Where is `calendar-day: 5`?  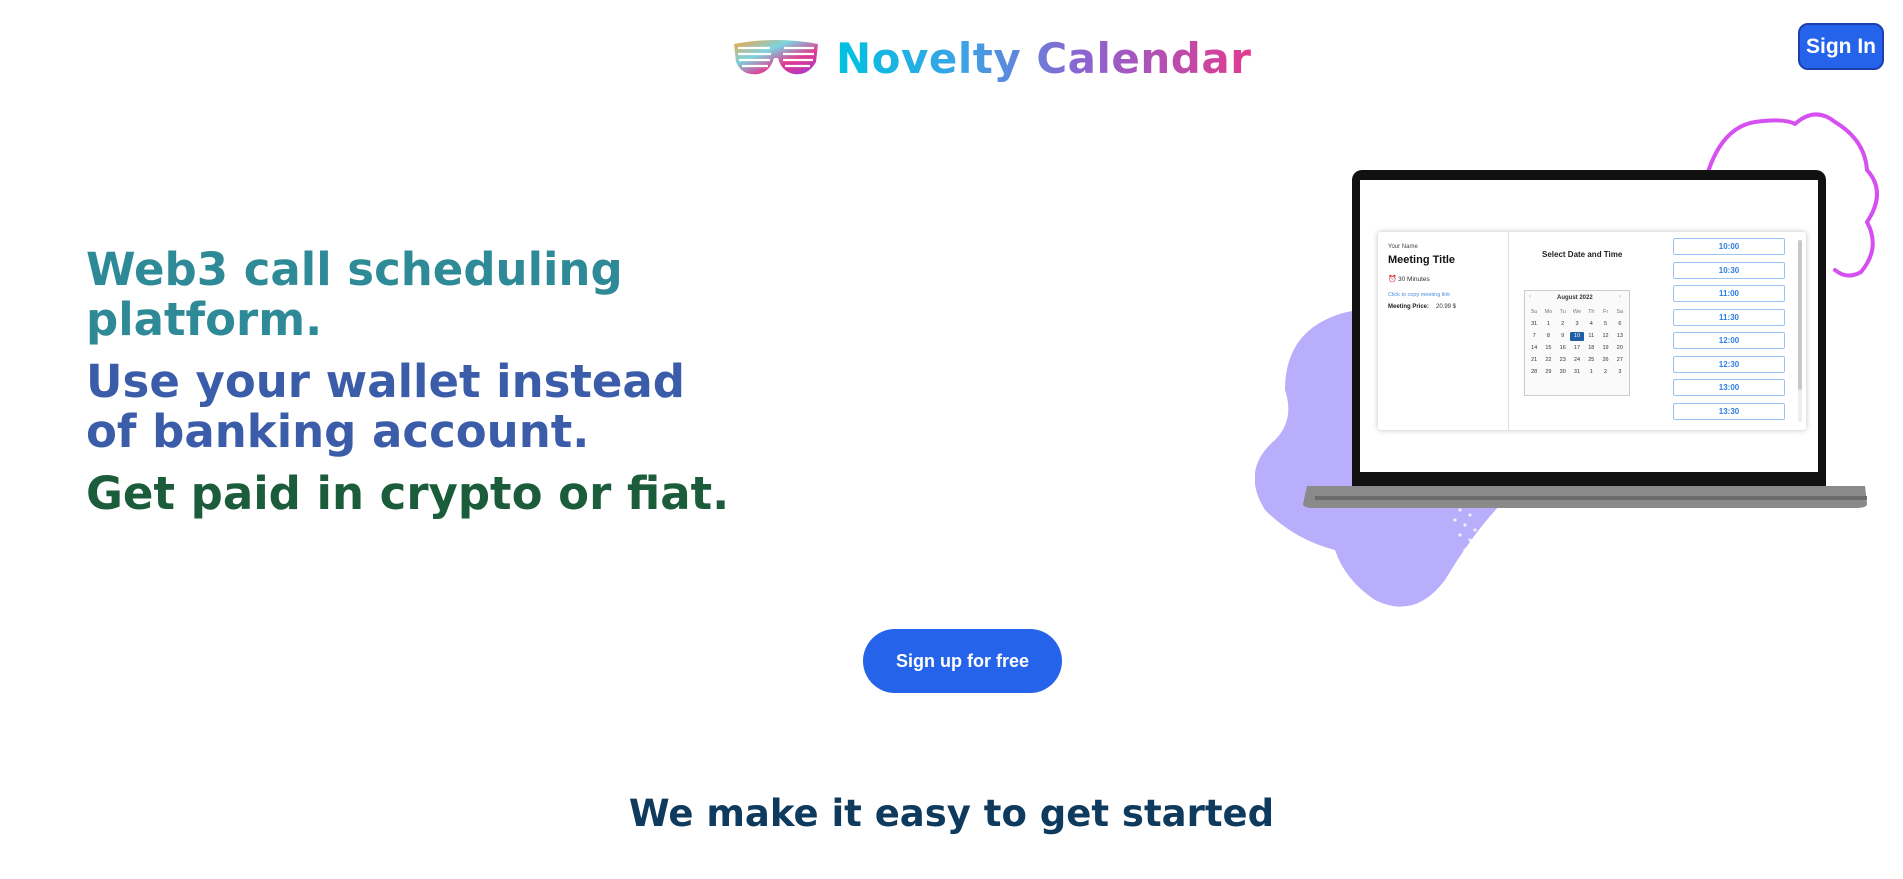
calendar-day: 5 is located at coordinates (1605, 324).